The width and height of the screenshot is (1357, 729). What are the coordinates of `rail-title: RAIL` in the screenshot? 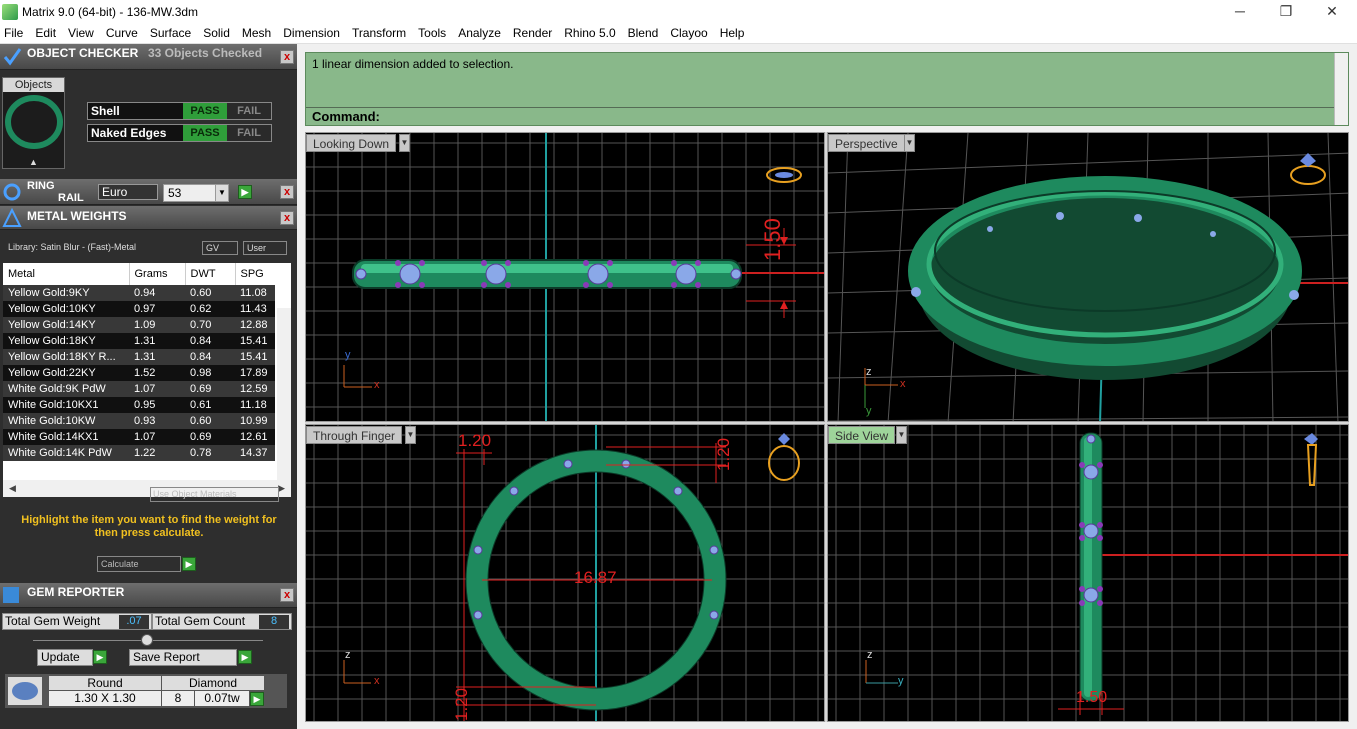 It's located at (71, 198).